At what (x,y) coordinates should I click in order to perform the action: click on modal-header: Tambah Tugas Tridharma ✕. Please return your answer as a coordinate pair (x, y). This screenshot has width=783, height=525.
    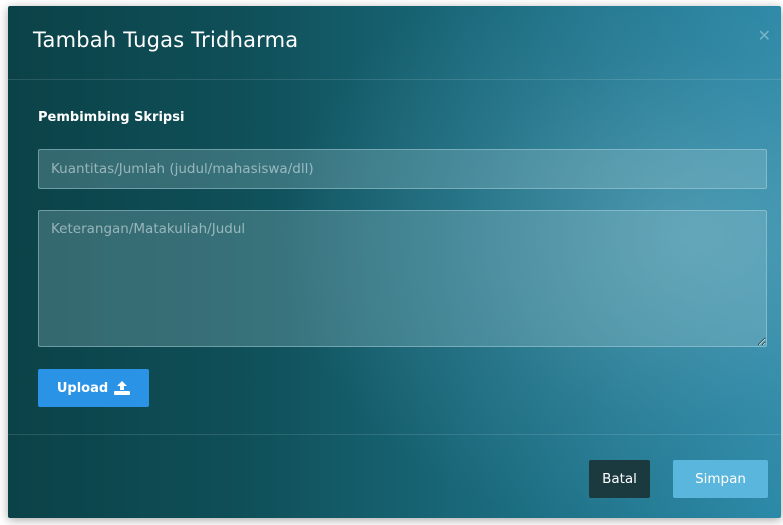
    Looking at the image, I should click on (394, 43).